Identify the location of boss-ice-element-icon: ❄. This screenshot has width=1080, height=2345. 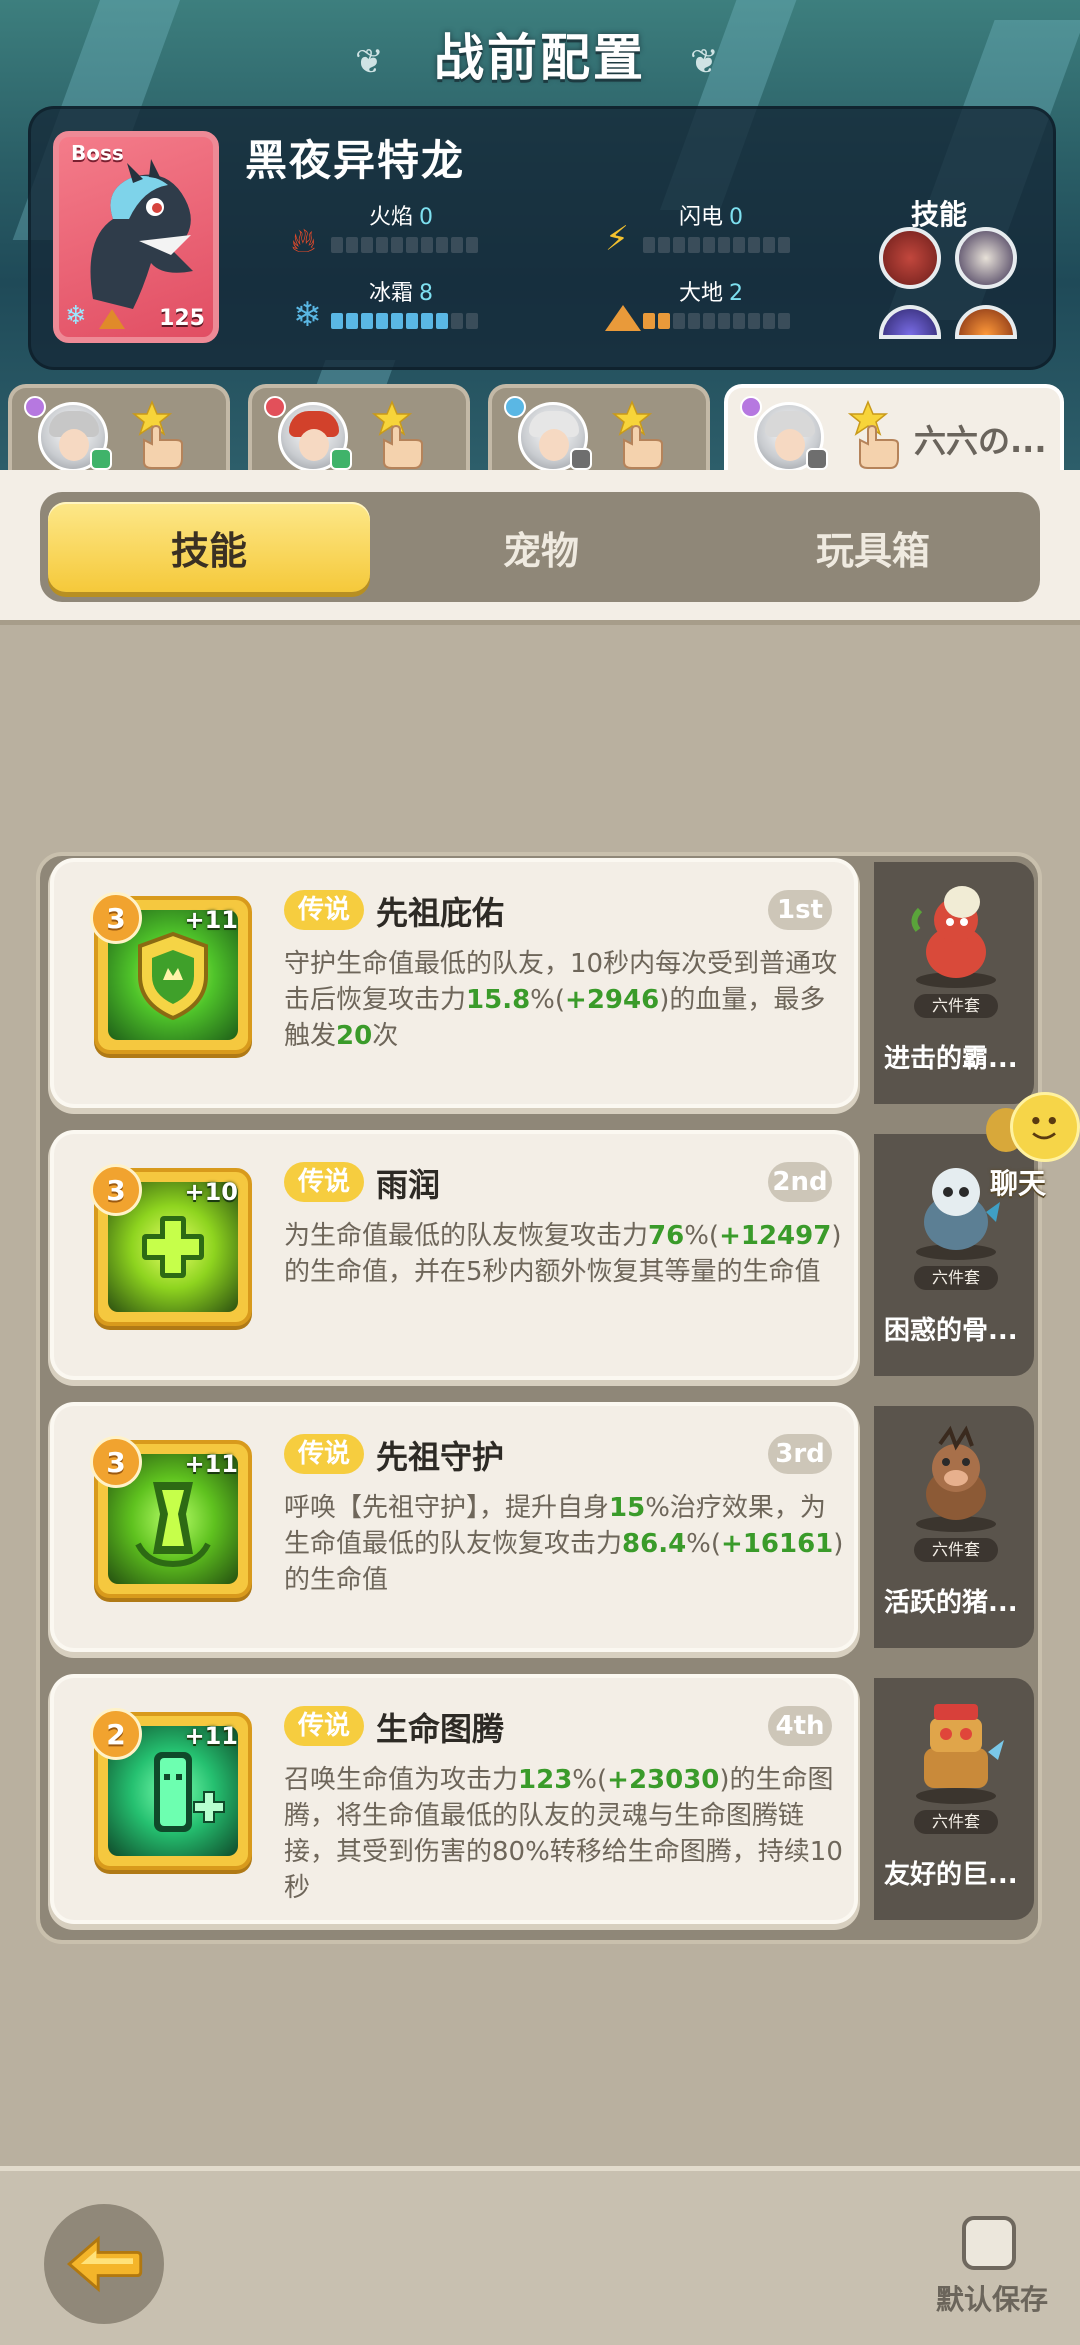
(76, 316).